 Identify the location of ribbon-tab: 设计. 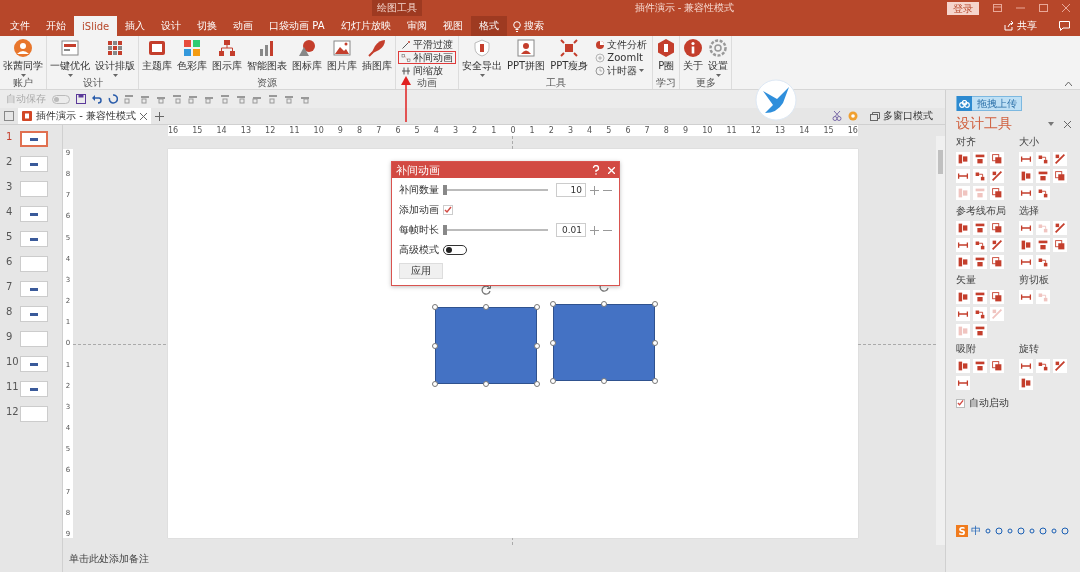
(171, 26).